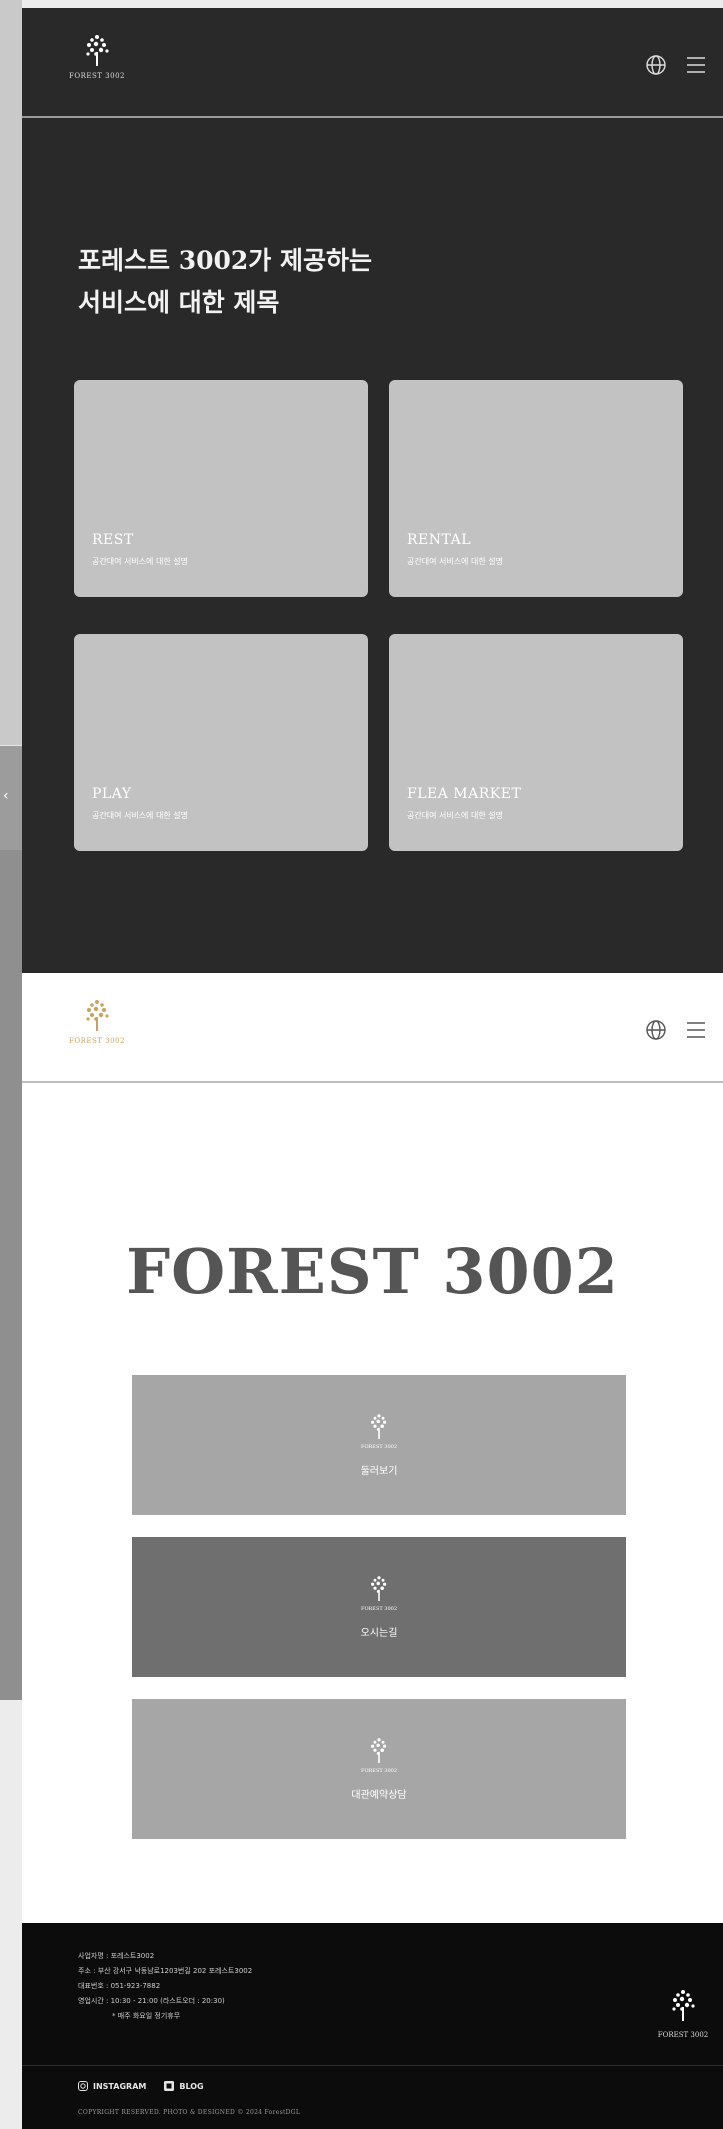  I want to click on card-title: PLAY, so click(112, 794).